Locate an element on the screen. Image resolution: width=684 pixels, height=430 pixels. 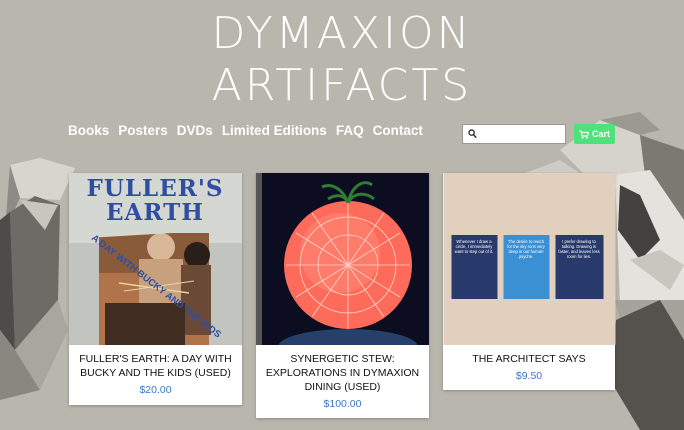
product-image-the-architect-says is located at coordinates (529, 259).